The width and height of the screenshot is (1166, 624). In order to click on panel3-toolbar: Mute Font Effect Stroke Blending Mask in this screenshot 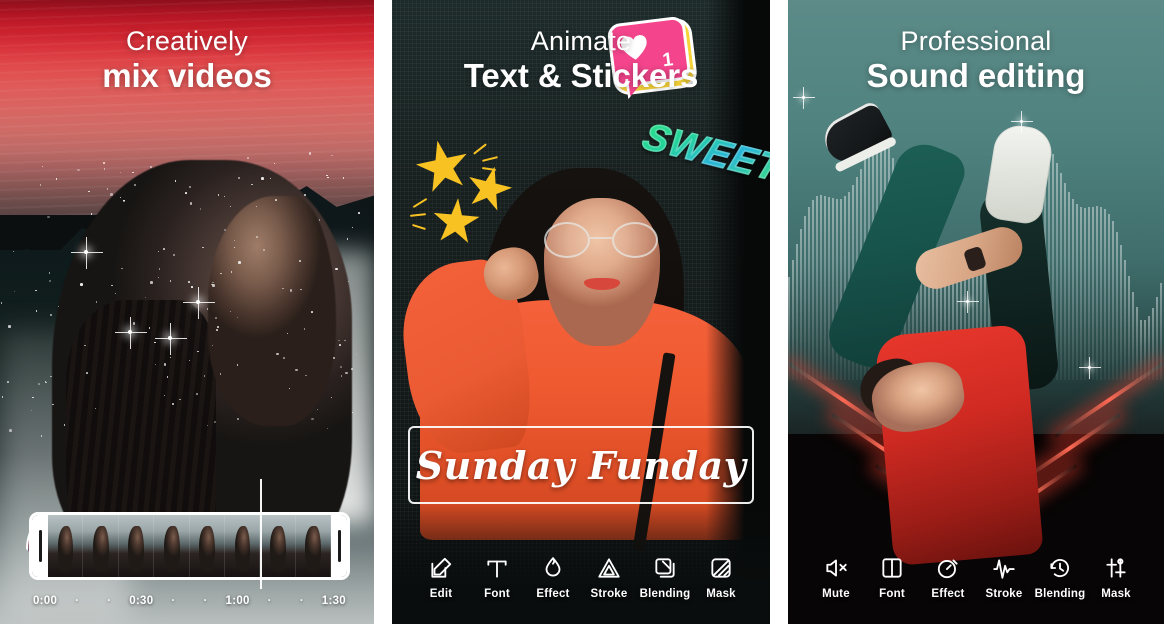, I will do `click(976, 577)`.